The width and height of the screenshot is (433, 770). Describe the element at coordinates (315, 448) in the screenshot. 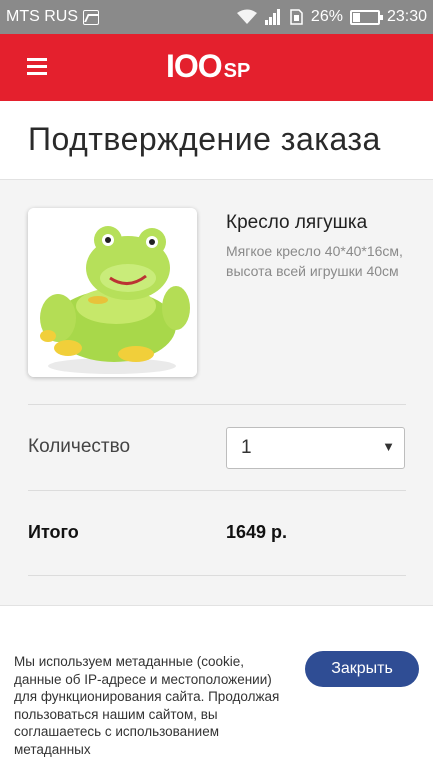

I see `quantity-select: 1 ▼` at that location.